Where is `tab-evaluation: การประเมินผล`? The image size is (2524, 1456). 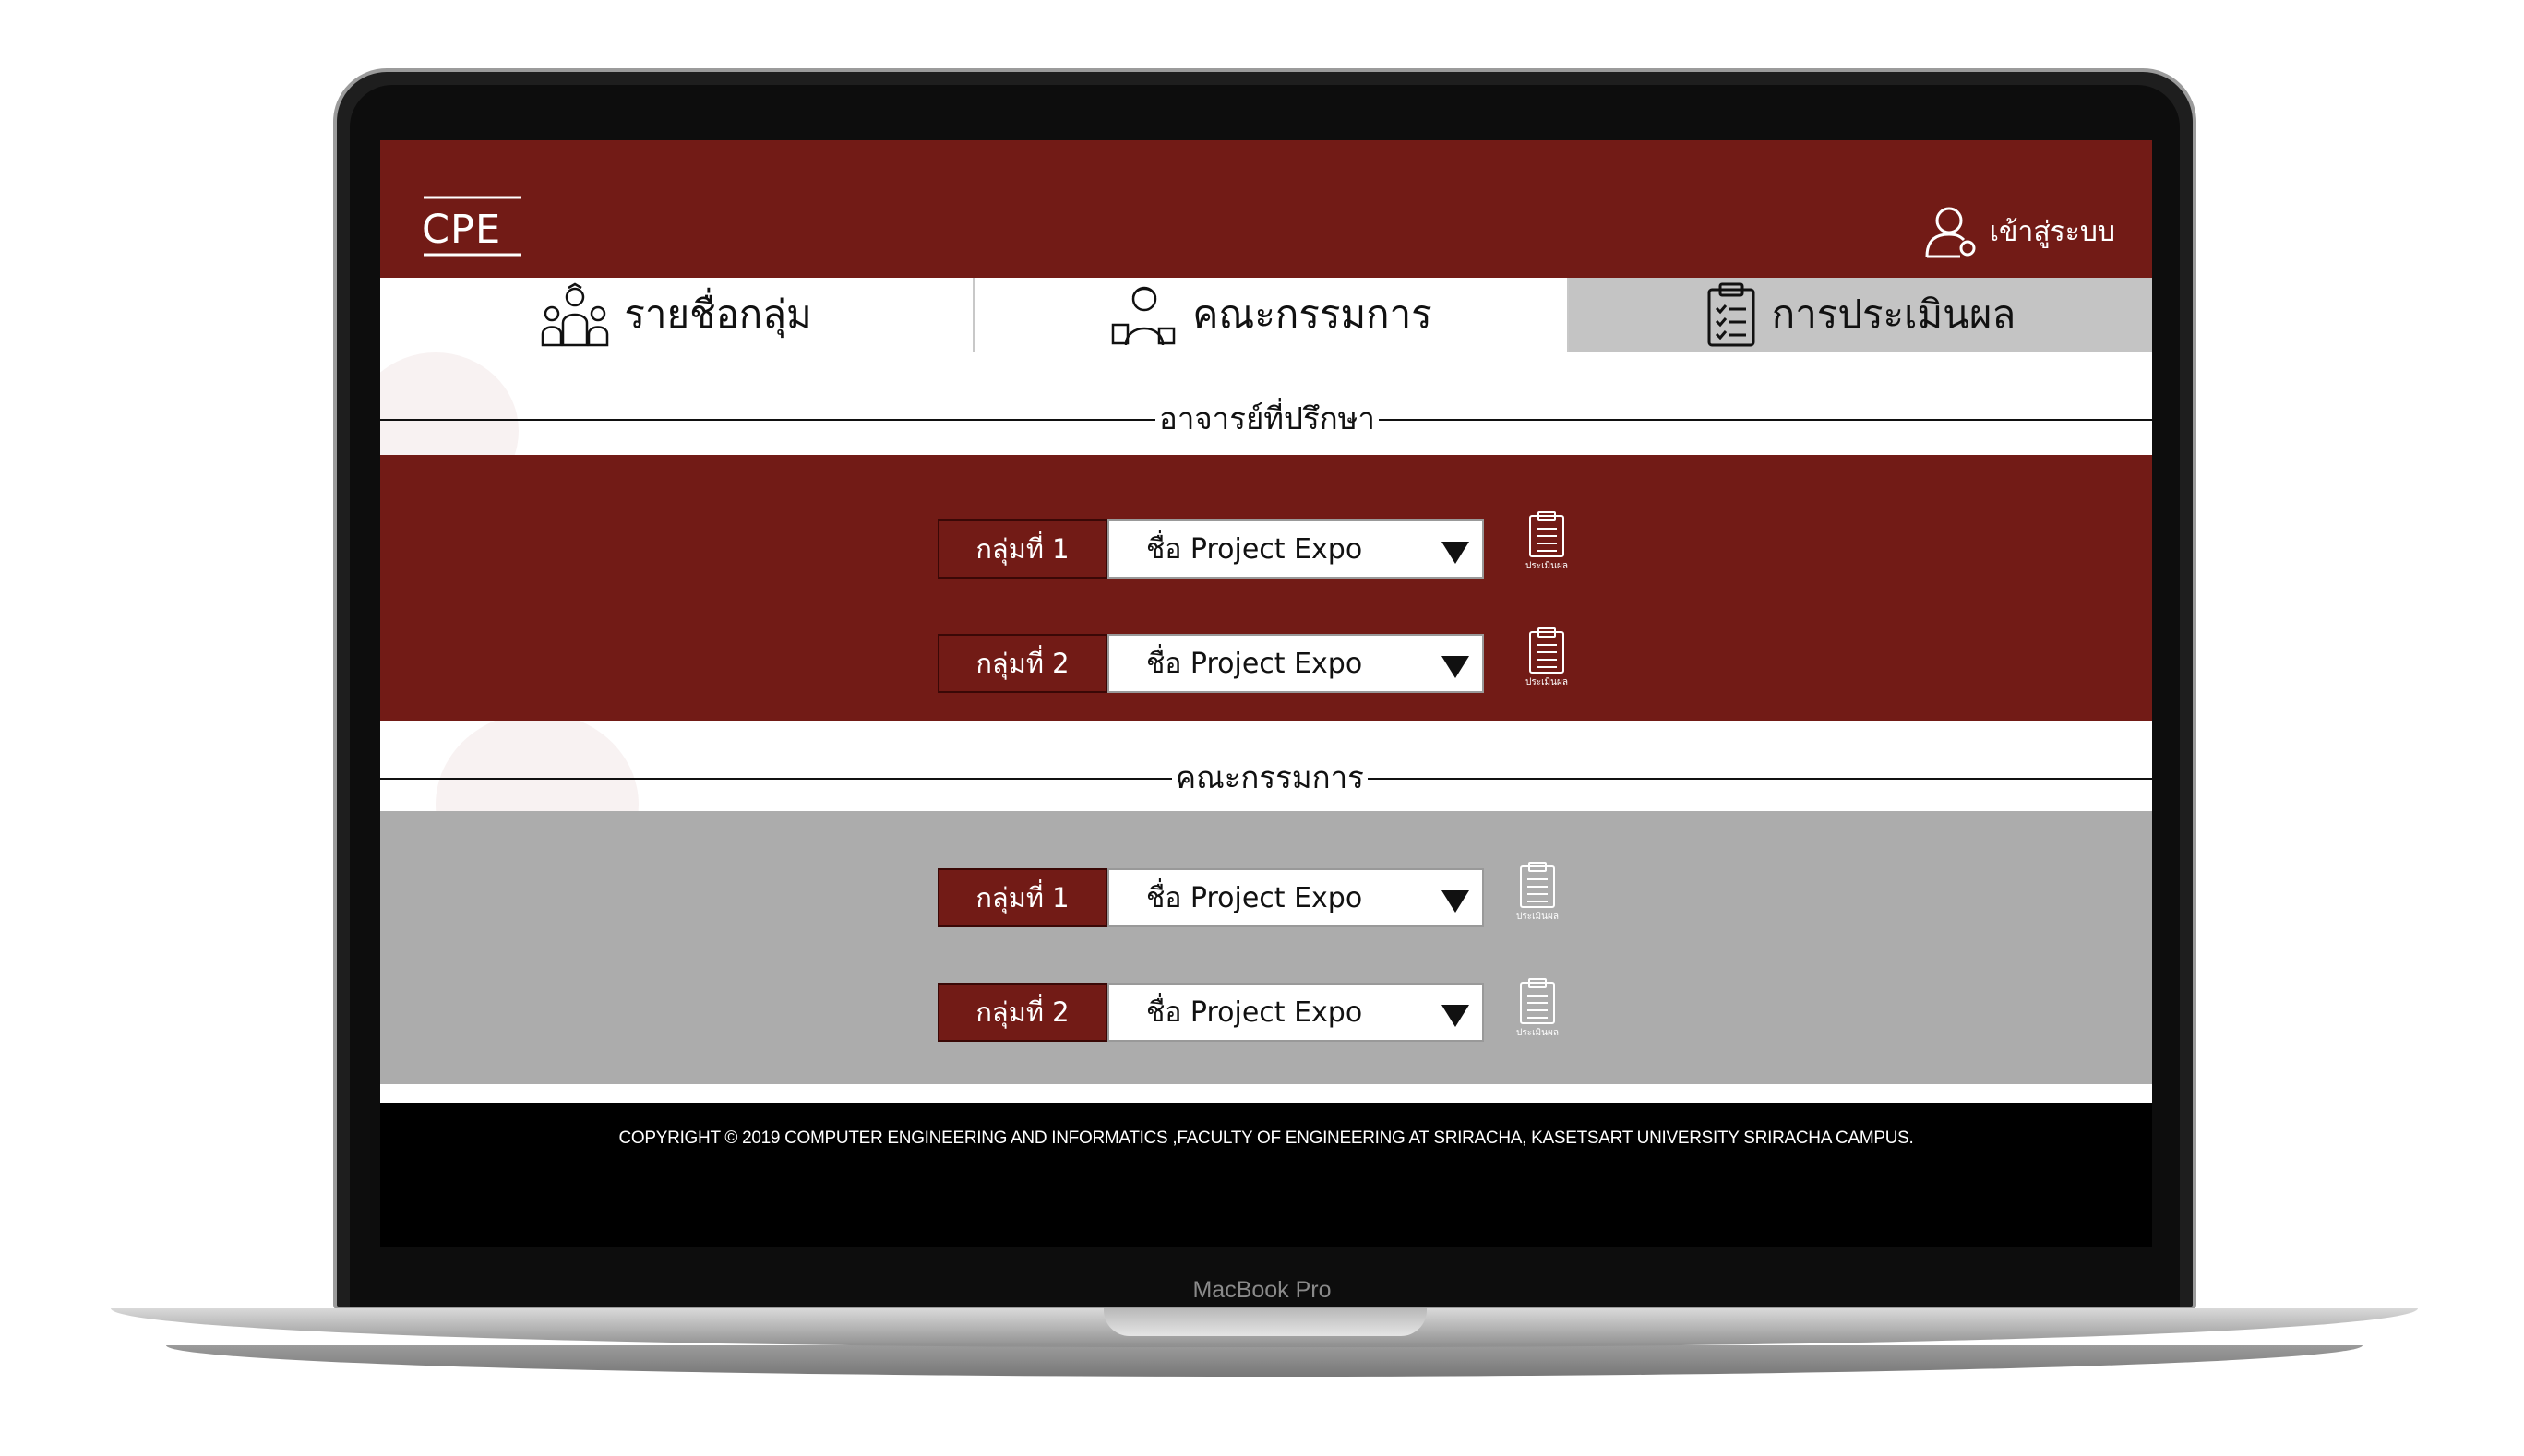 tab-evaluation: การประเมินผล is located at coordinates (1860, 315).